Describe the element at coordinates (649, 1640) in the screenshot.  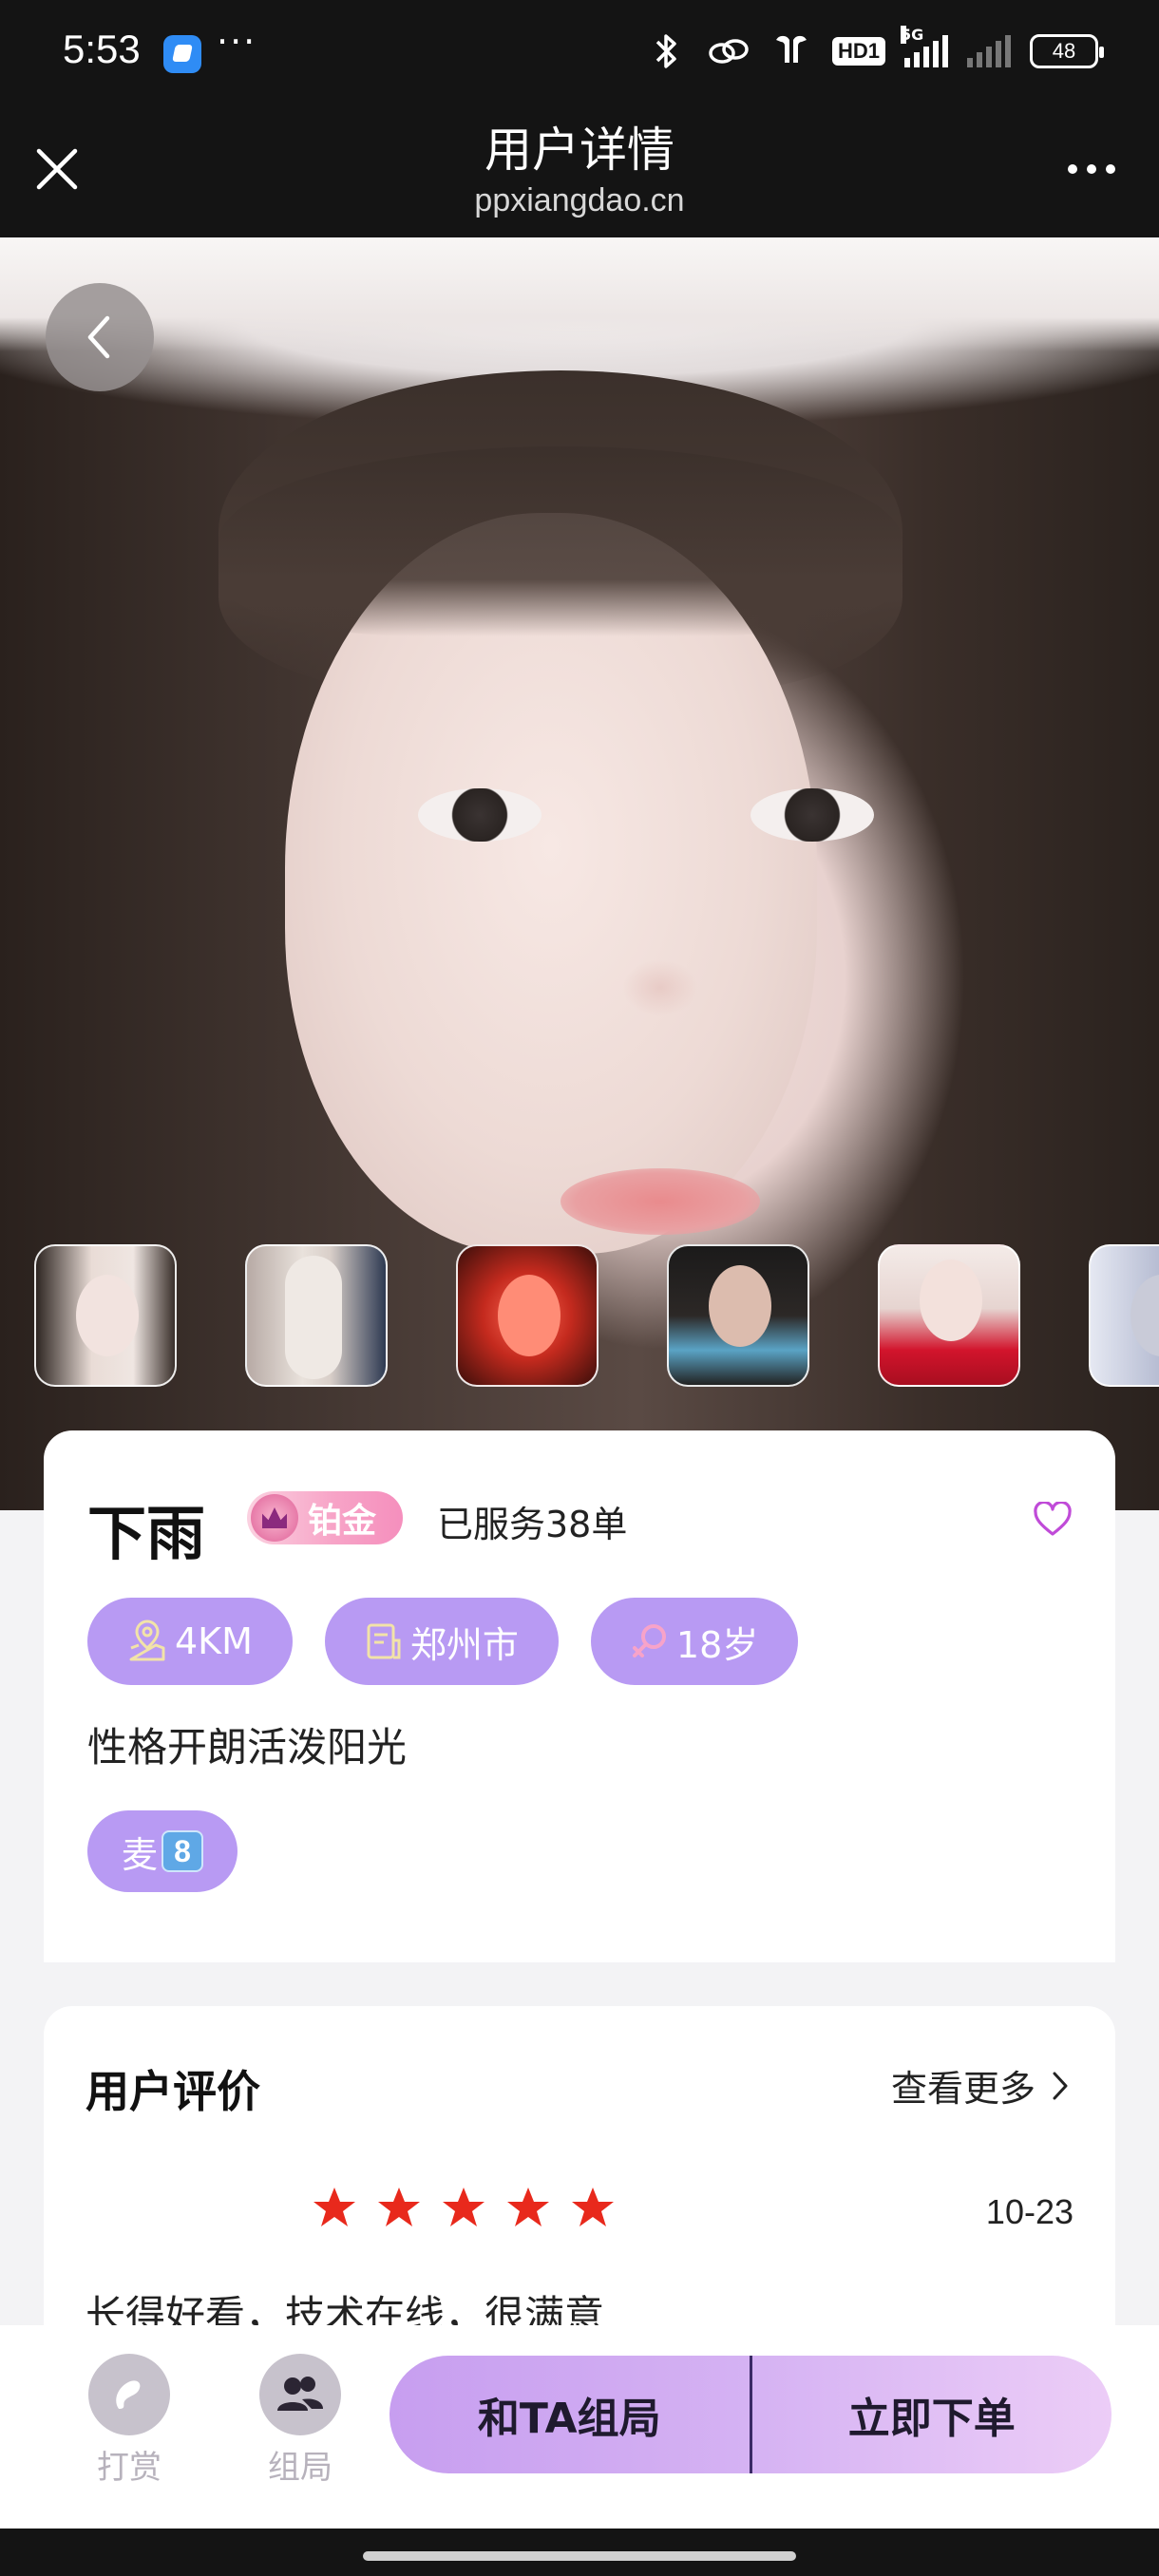
I see `female-icon` at that location.